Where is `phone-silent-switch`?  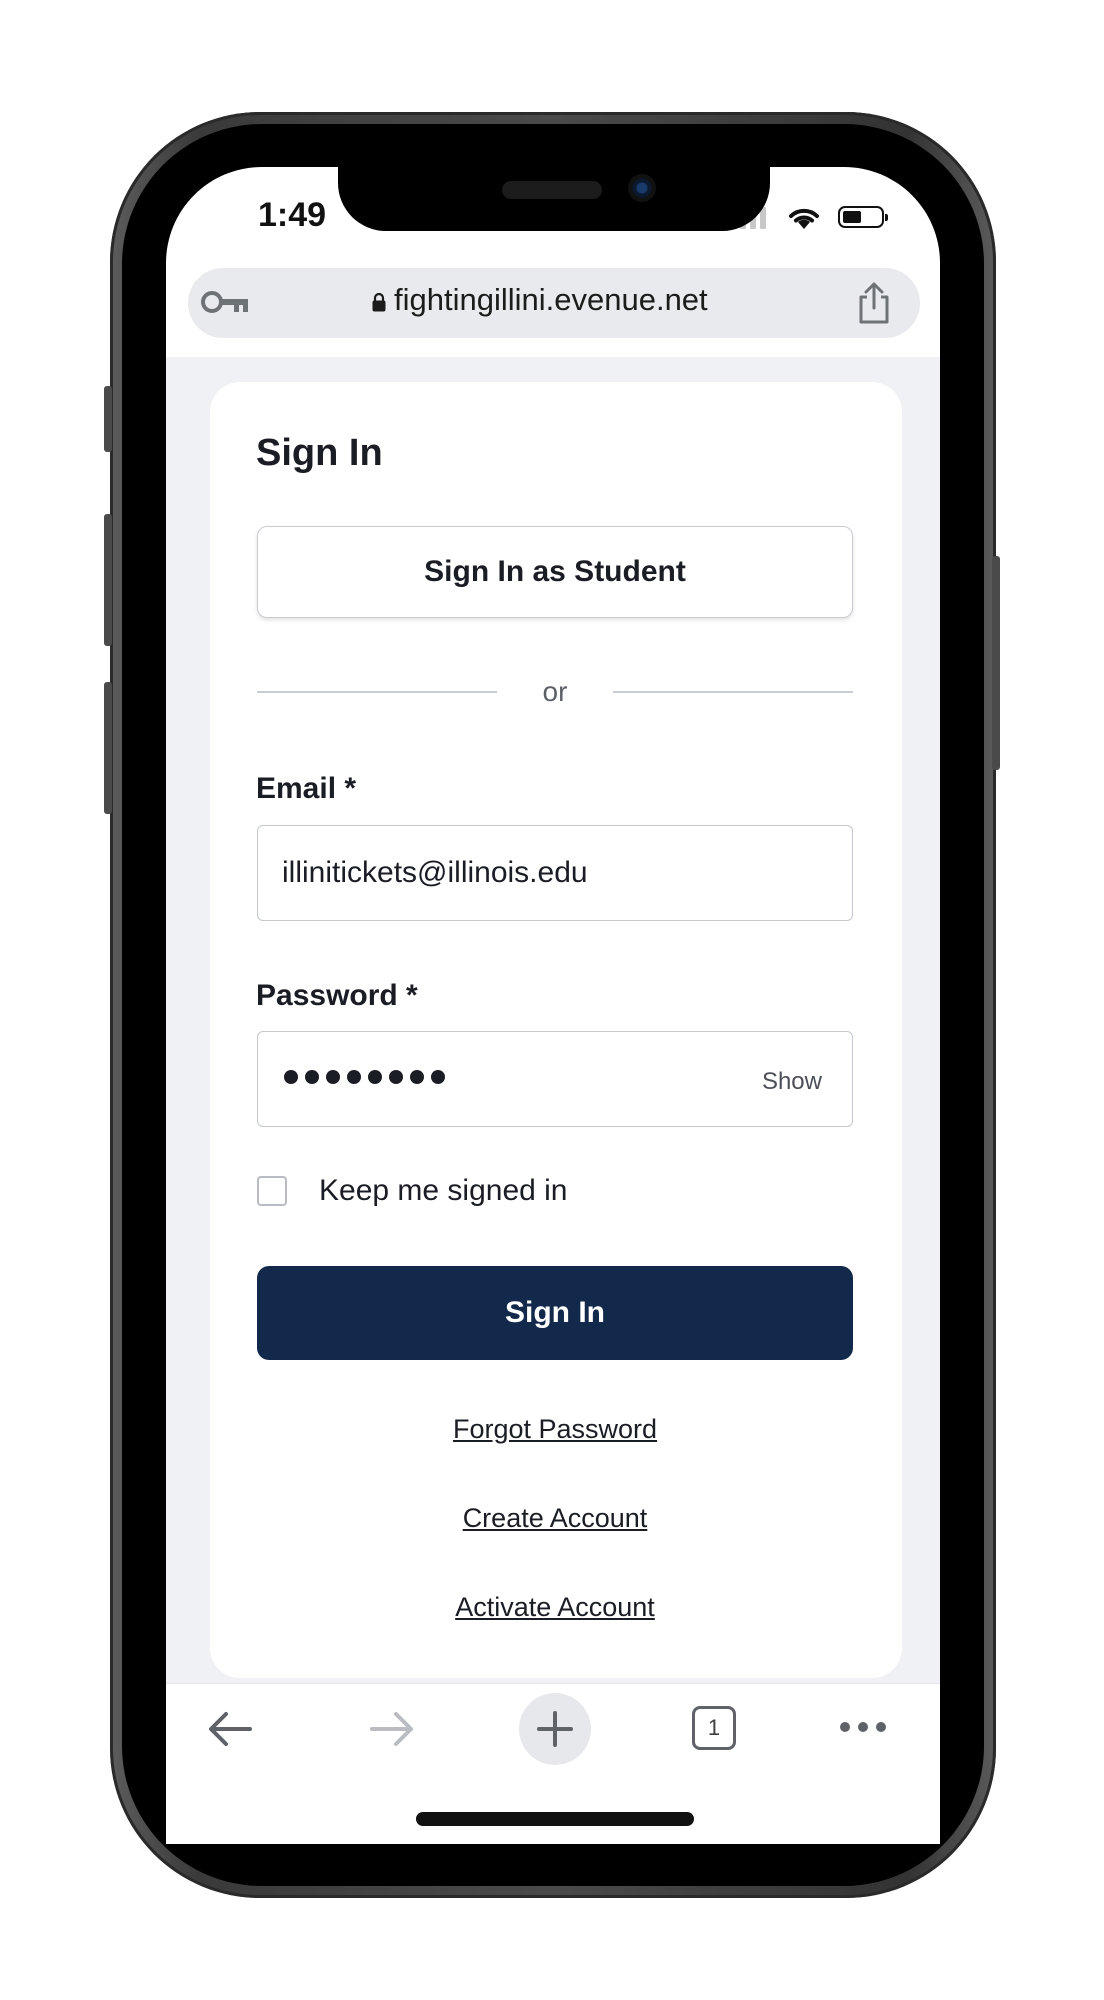
phone-silent-switch is located at coordinates (108, 419).